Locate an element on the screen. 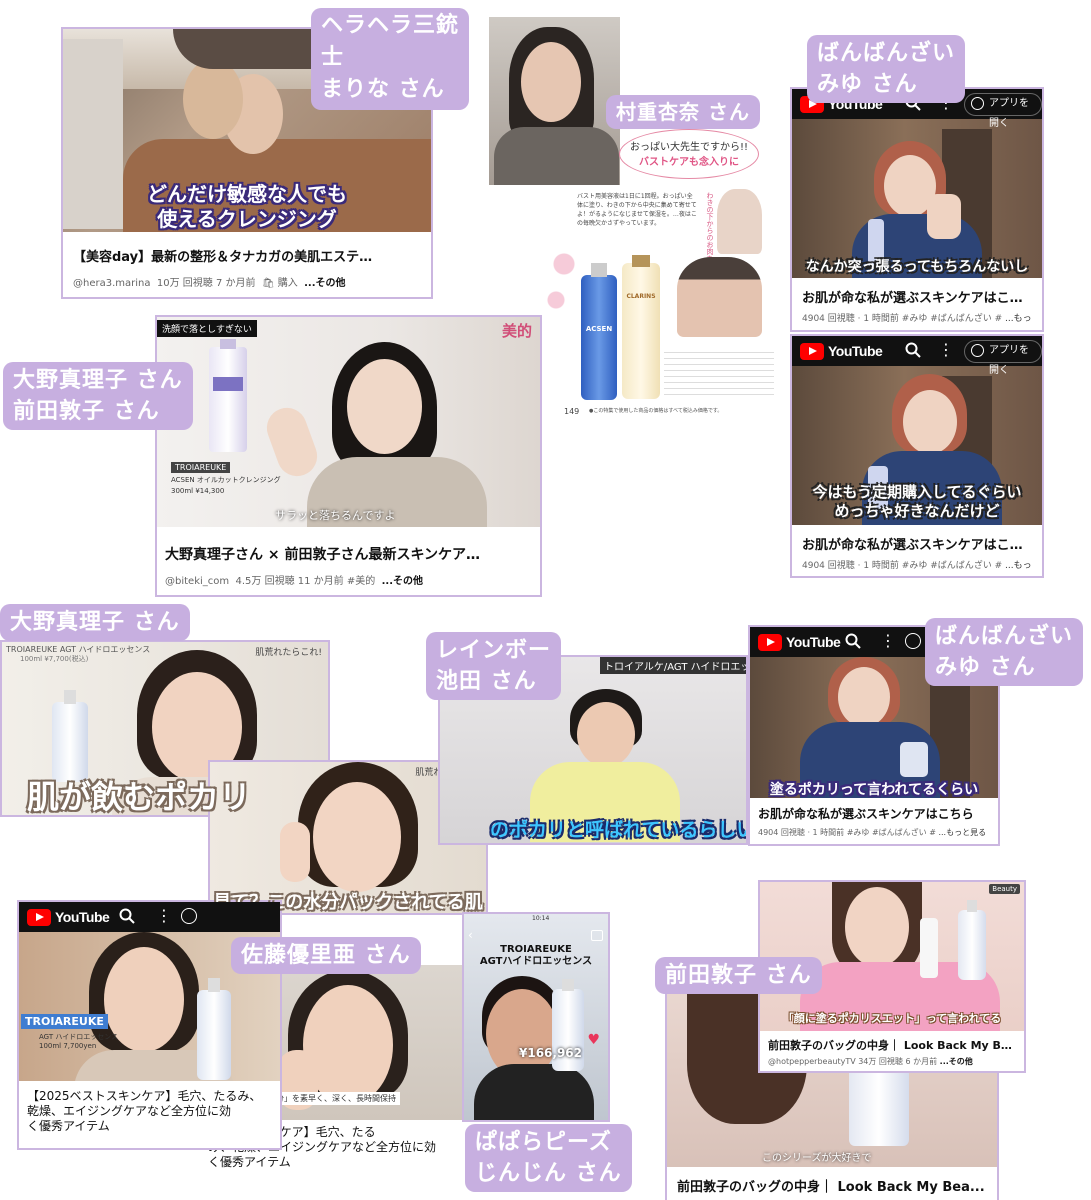 This screenshot has width=1091, height=1200. speech-bubble: おっぱい大先生ですから!! バストケアも念入りに is located at coordinates (689, 154).